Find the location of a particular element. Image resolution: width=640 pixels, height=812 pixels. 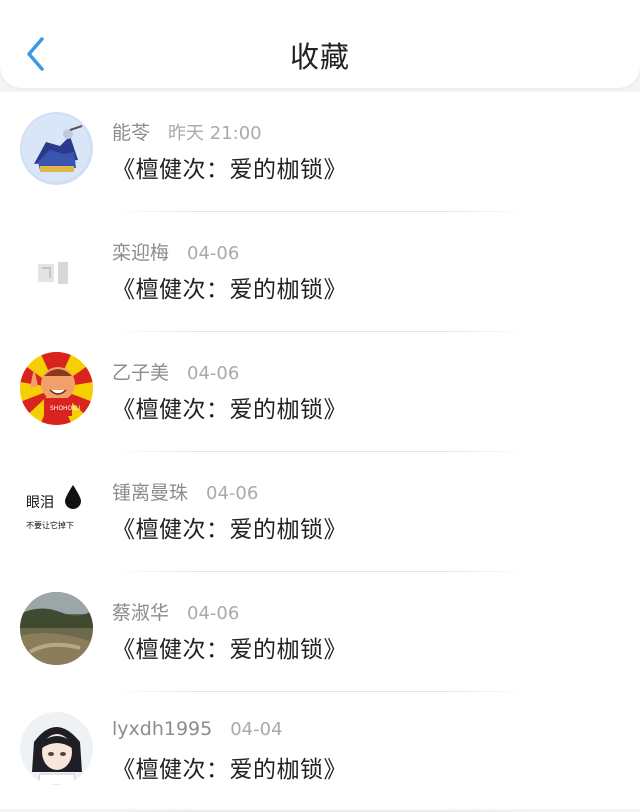

list-item: SHOHOKU 乙子美 04-06 《檀健次：爱的枷锁》 is located at coordinates (320, 392).